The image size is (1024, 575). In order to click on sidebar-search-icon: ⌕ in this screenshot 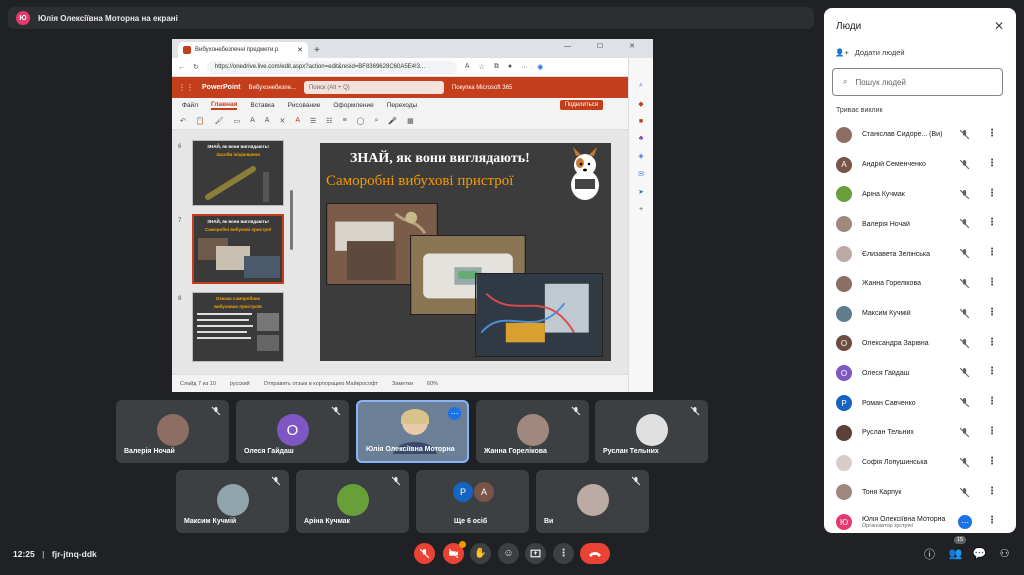, I will do `click(641, 86)`.